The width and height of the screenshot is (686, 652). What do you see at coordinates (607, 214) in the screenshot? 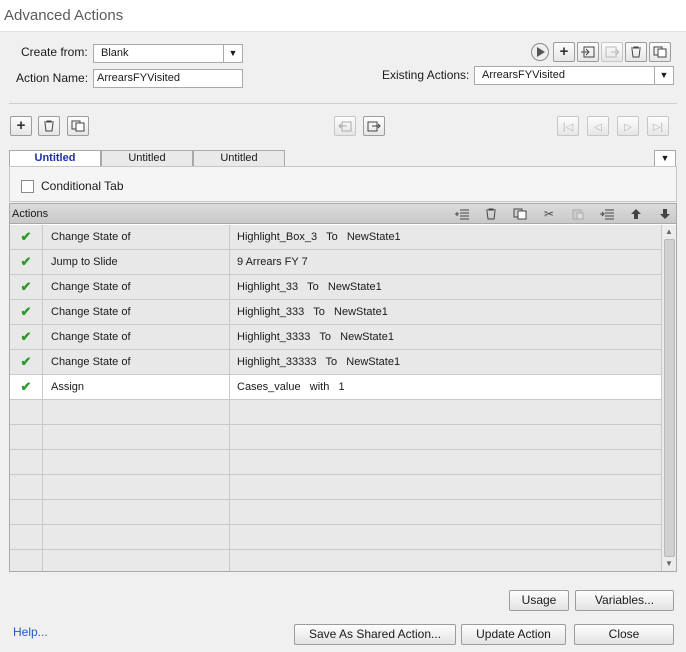
I see `insert-below-icon` at bounding box center [607, 214].